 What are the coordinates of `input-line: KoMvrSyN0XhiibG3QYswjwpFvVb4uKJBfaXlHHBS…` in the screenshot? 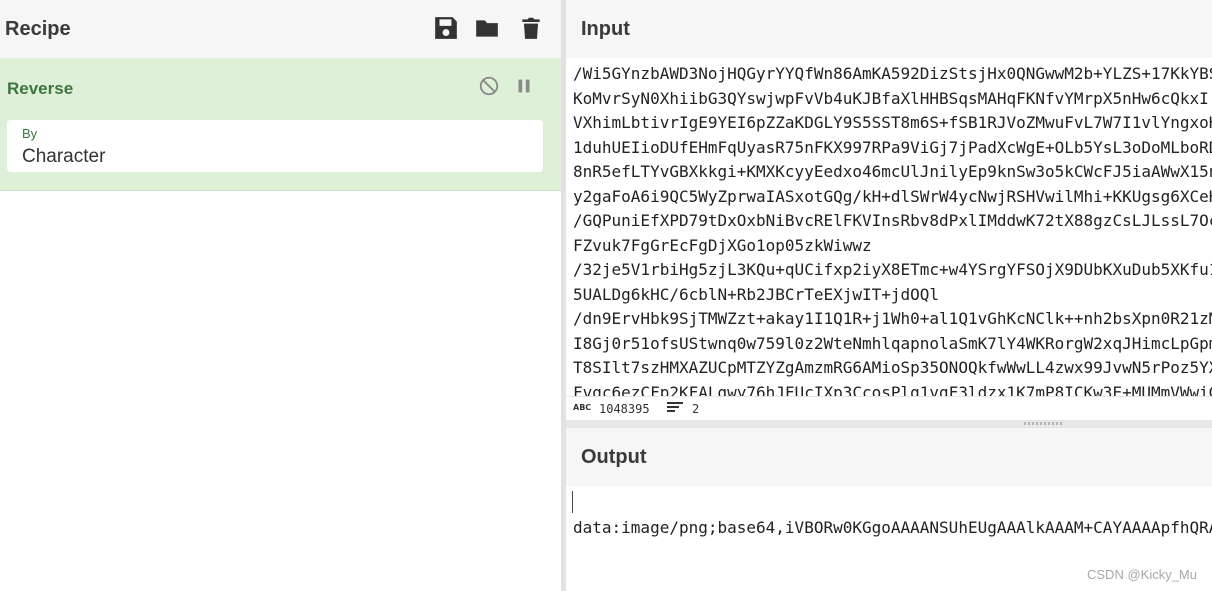 It's located at (891, 98).